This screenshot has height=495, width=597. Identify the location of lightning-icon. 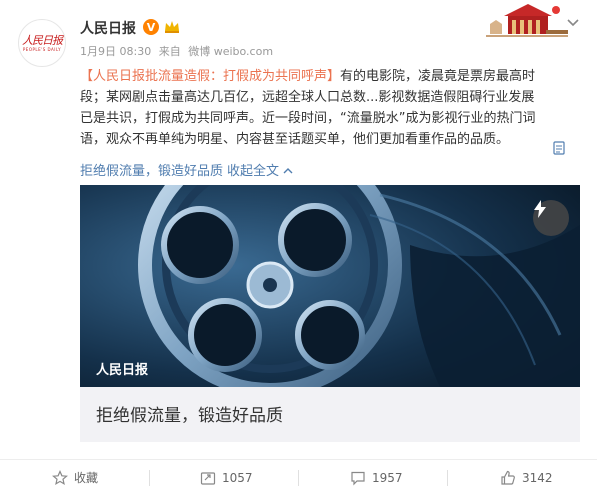
(551, 218).